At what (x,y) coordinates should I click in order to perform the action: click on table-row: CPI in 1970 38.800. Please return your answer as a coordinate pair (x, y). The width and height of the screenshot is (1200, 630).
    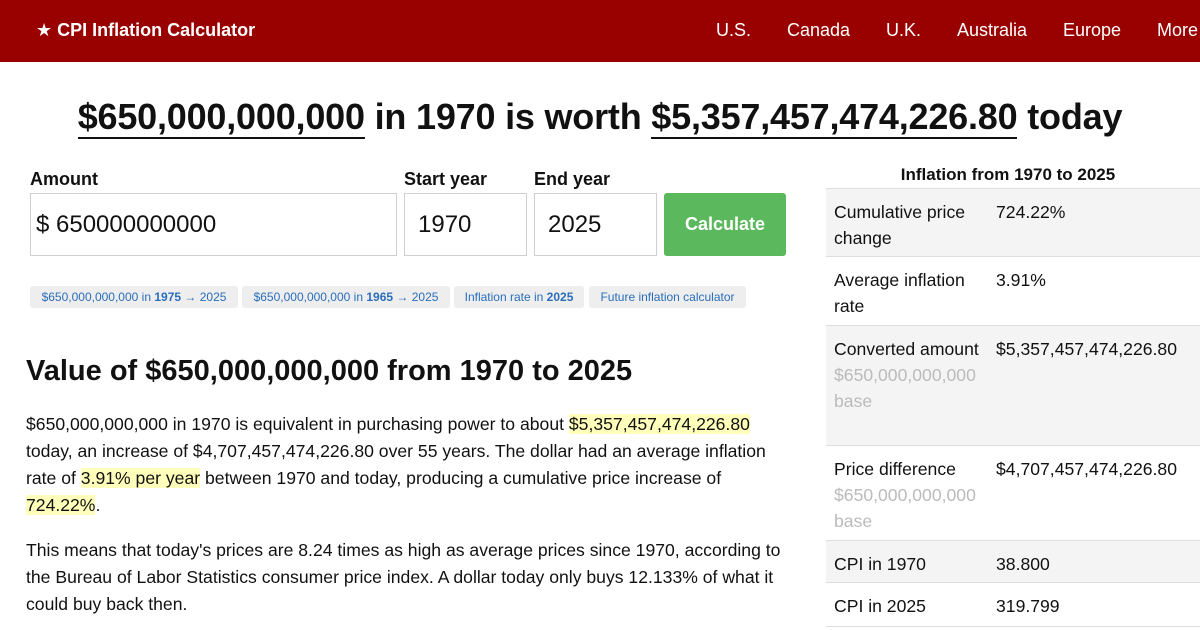
    Looking at the image, I should click on (1013, 561).